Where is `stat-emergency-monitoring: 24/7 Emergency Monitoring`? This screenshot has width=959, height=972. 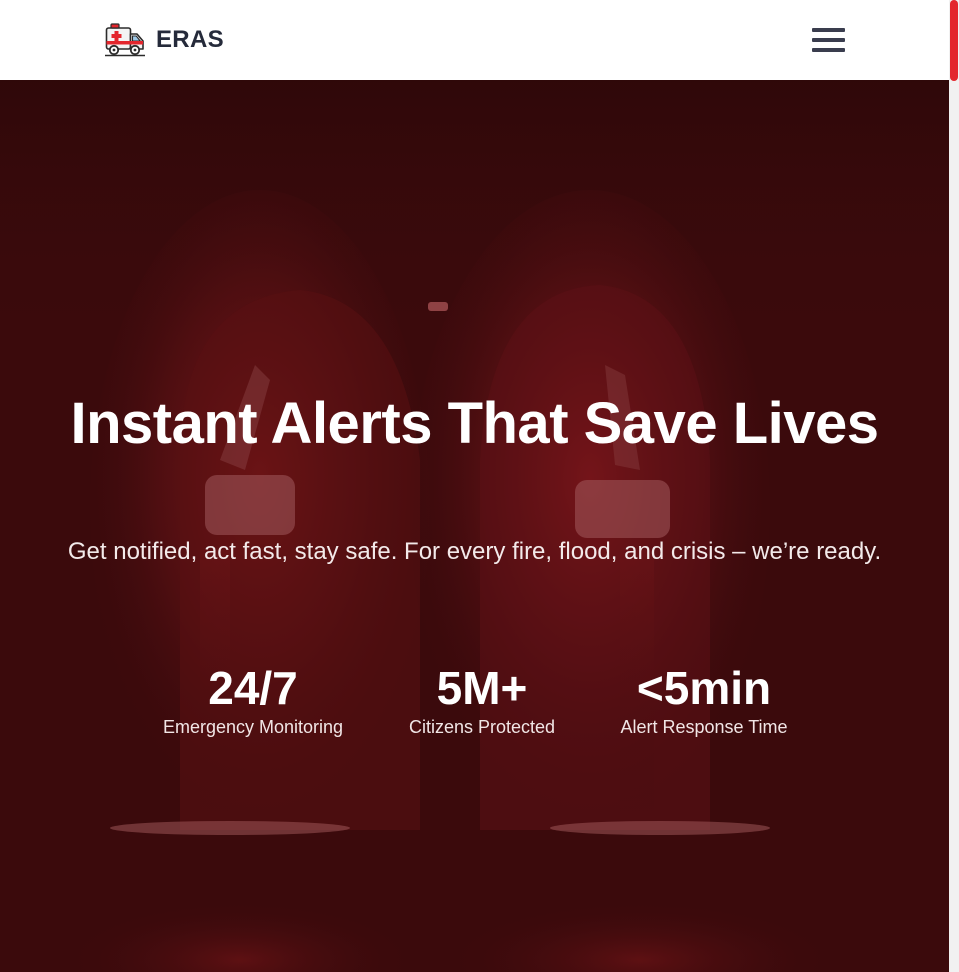
stat-emergency-monitoring: 24/7 Emergency Monitoring is located at coordinates (253, 701).